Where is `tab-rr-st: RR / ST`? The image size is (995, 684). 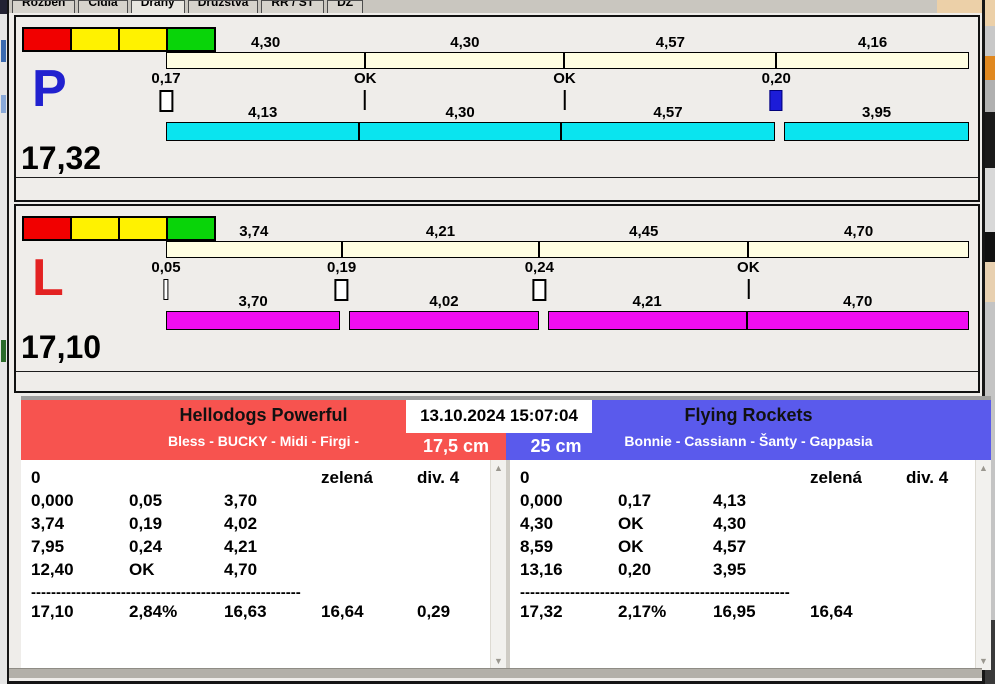
tab-rr-st: RR / ST is located at coordinates (293, 6).